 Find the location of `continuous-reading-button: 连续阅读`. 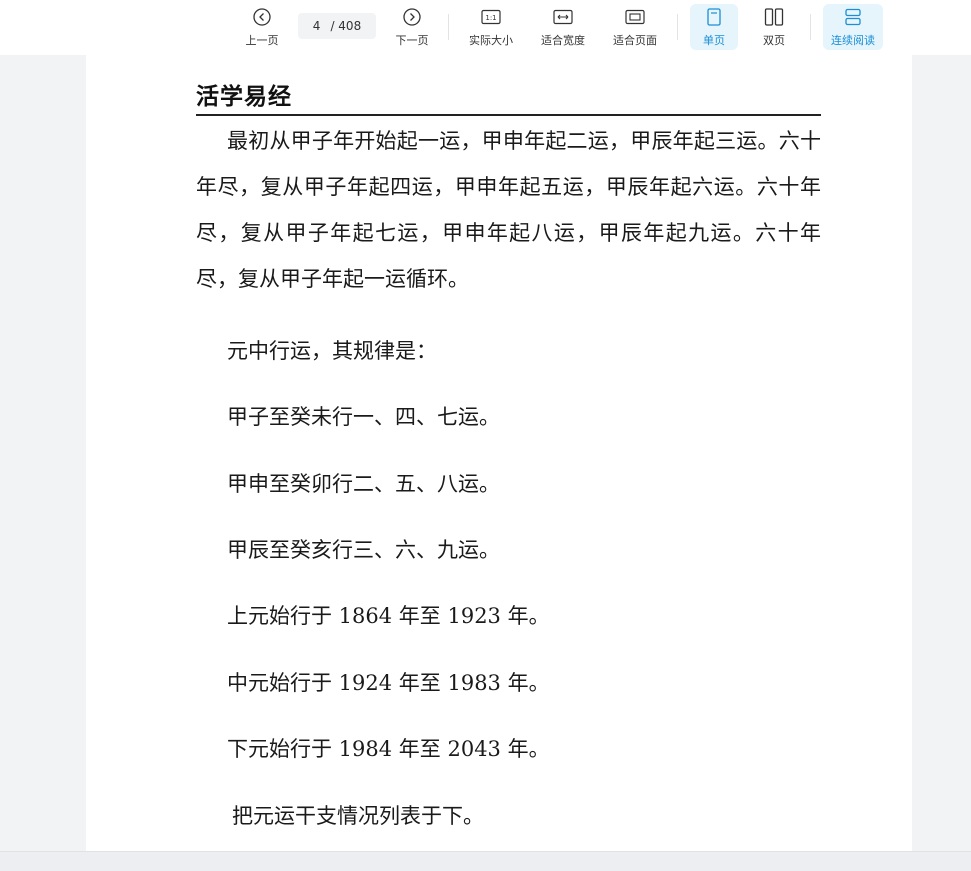

continuous-reading-button: 连续阅读 is located at coordinates (853, 27).